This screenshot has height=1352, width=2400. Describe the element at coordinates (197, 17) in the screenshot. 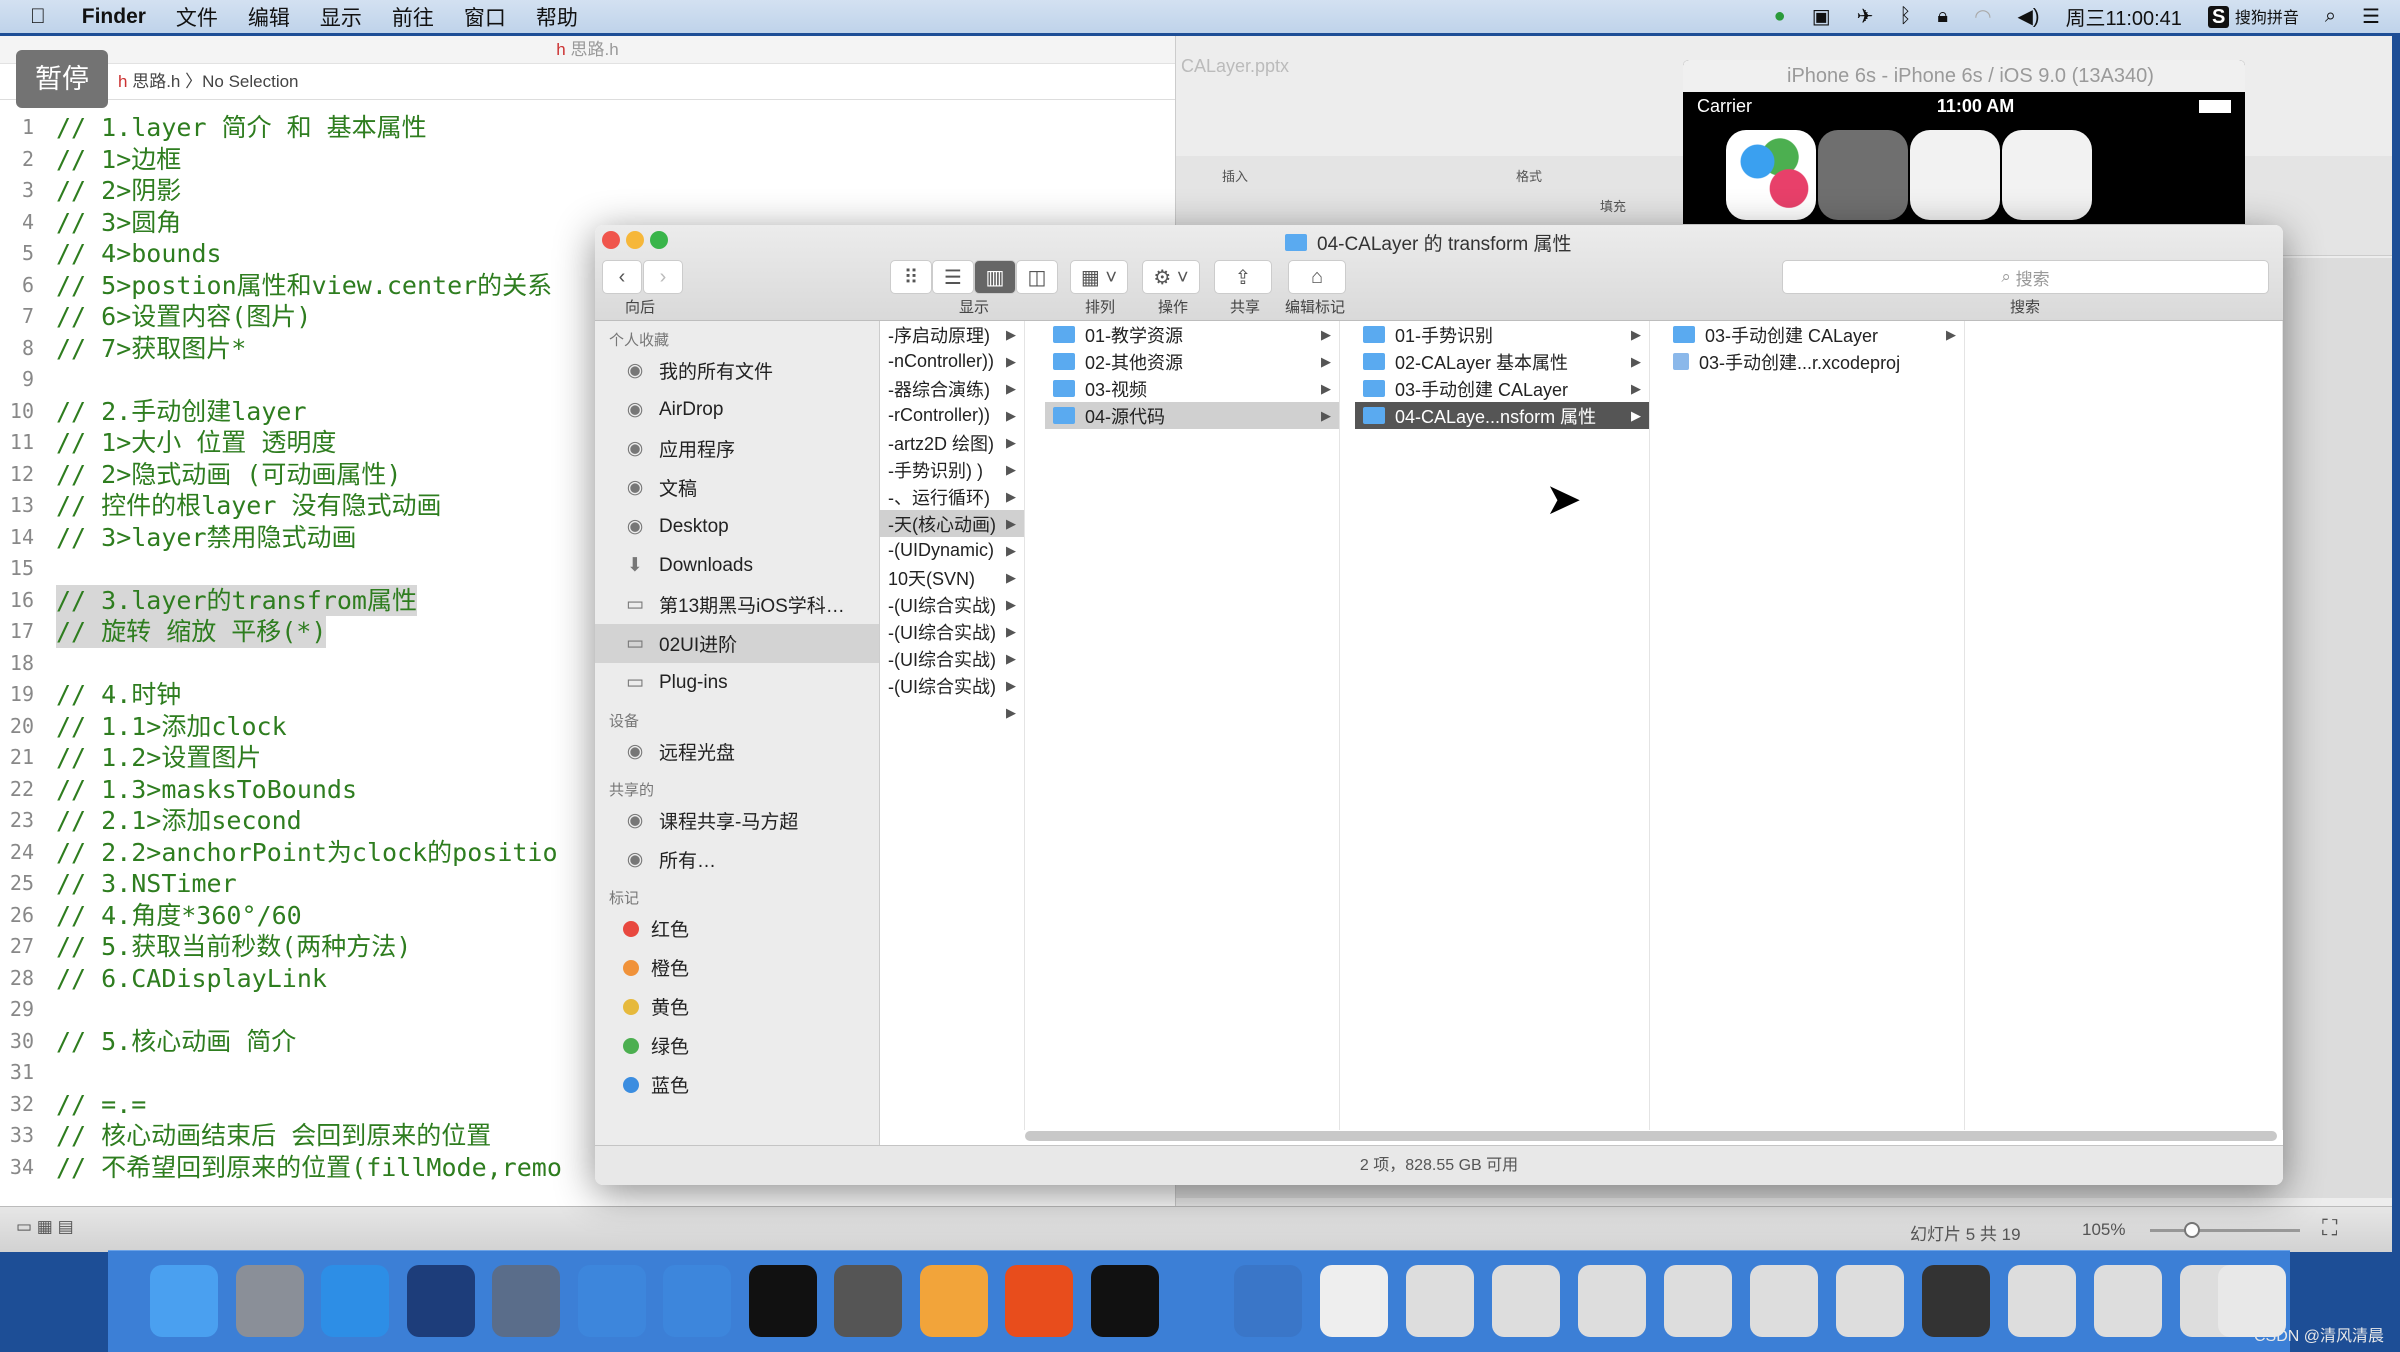

I see `menu-file: 文件` at that location.